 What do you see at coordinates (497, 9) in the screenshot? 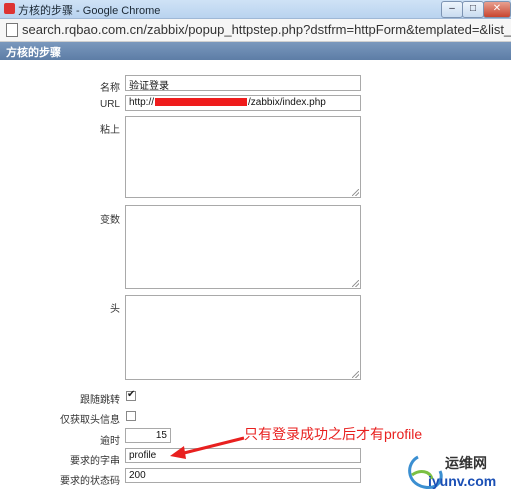
I see `close-button: ✕` at bounding box center [497, 9].